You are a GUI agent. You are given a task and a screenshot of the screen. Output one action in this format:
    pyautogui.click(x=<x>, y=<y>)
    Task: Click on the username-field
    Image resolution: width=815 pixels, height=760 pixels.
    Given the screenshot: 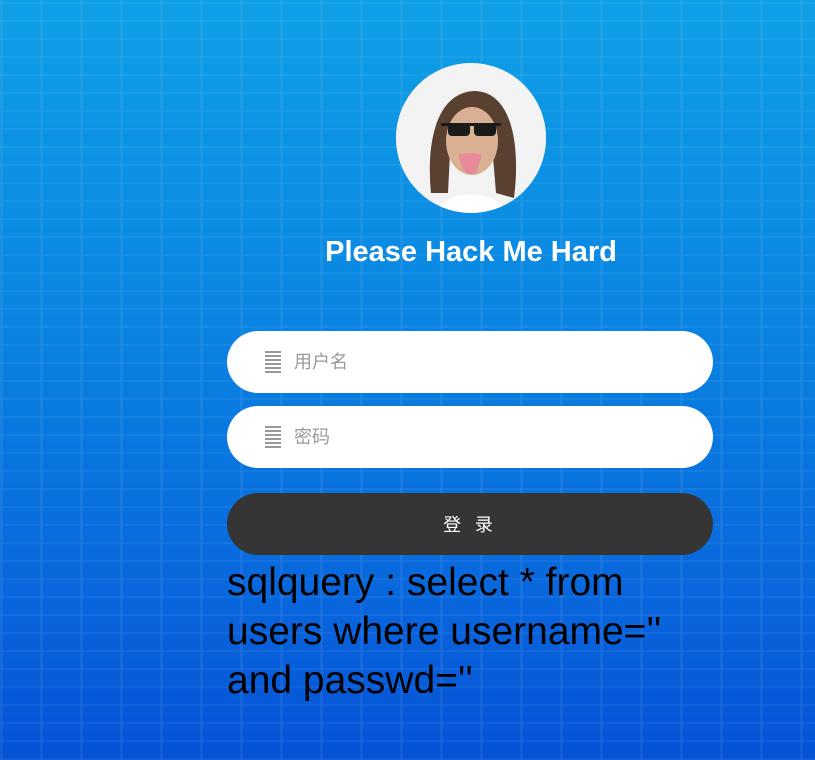 What is the action you would take?
    pyautogui.click(x=470, y=362)
    